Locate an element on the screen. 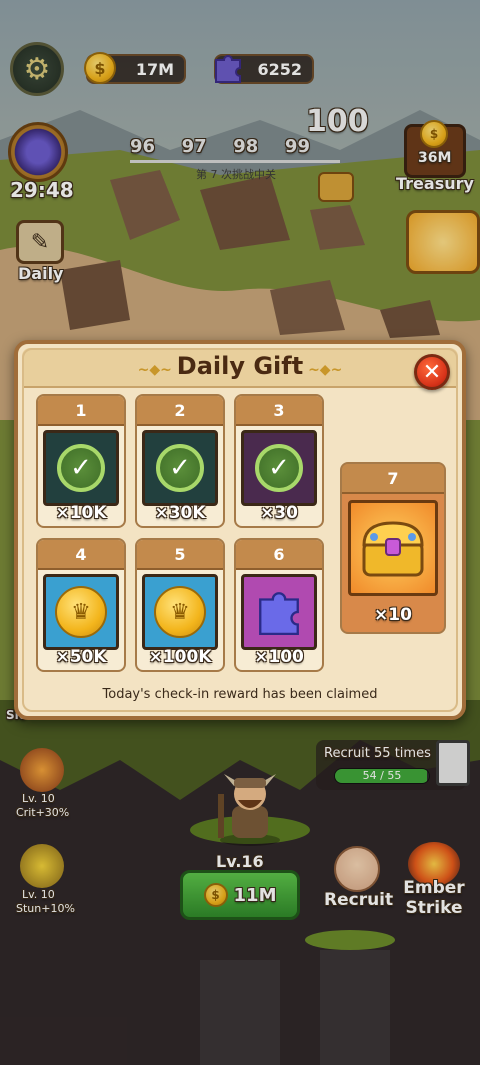 This screenshot has width=480, height=1065. day-card: 4 ♛ ×50K is located at coordinates (81, 605).